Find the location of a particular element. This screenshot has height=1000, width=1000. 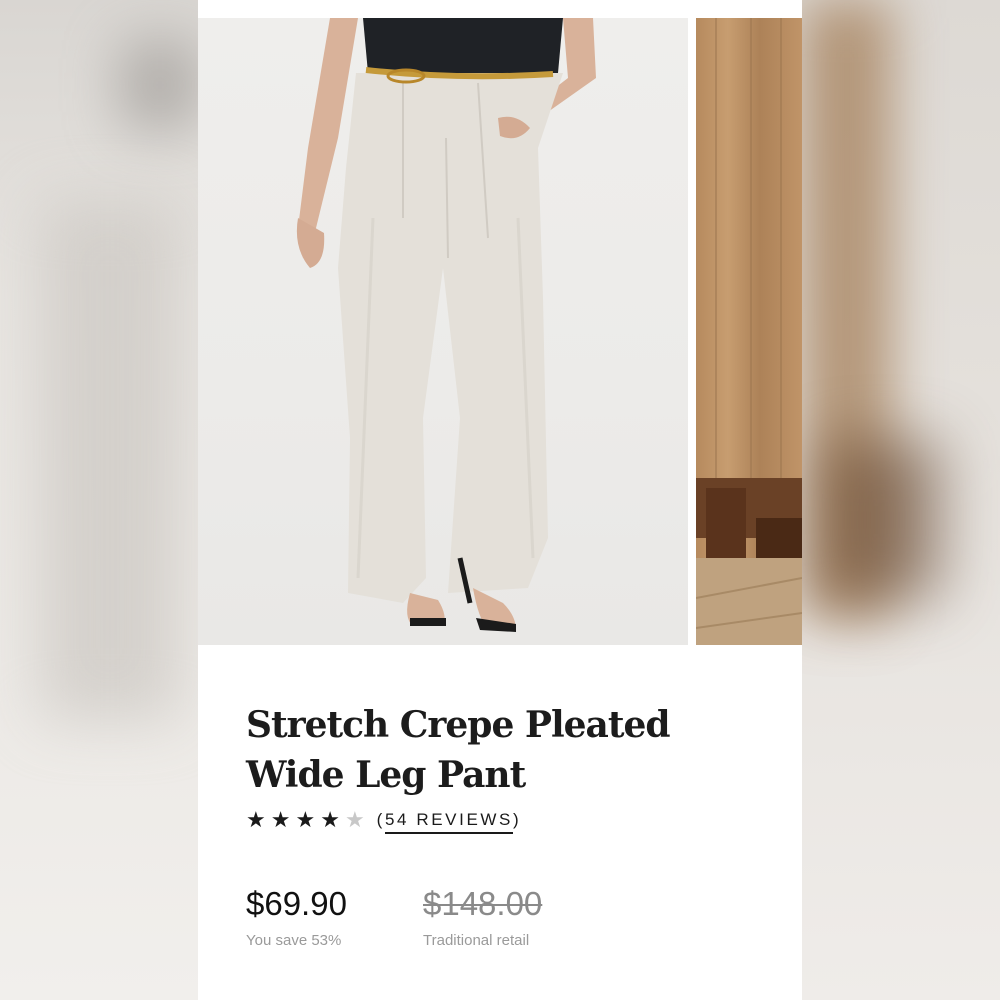

star-rating: ★ ★ ★ ★ ★ is located at coordinates (305, 820).